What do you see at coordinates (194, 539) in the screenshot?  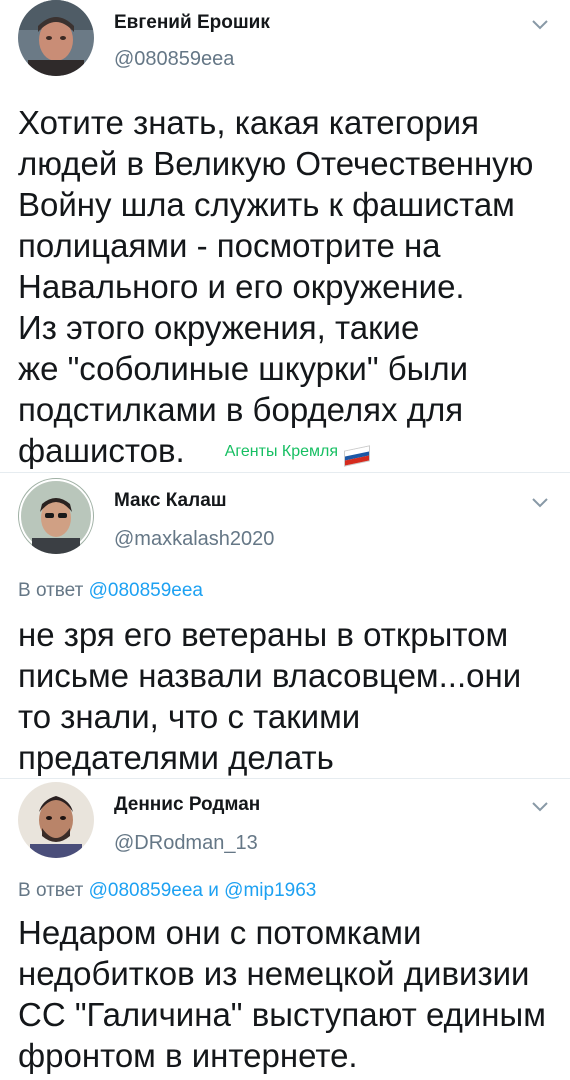 I see `author-handle: @maxkalash2020` at bounding box center [194, 539].